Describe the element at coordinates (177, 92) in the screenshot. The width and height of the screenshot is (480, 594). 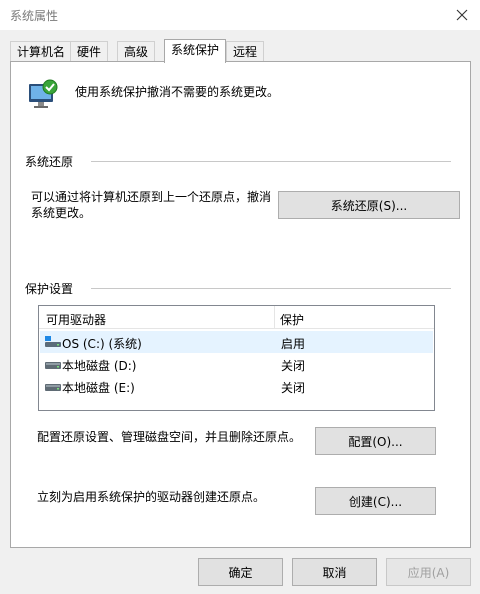
I see `intro-text: 使用系统保护撤消不需要的系统更改。` at that location.